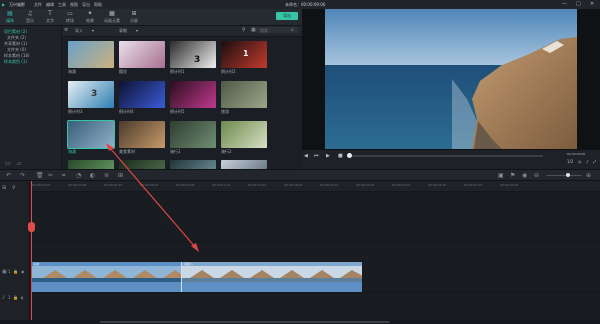 Image resolution: width=600 pixels, height=324 pixels. I want to click on scrollbar-thumb, so click(245, 322).